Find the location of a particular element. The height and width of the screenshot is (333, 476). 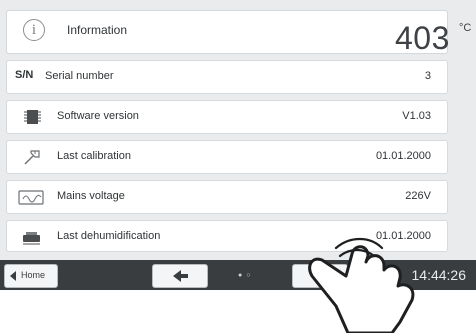

pointing-hand-icon is located at coordinates (361, 285).